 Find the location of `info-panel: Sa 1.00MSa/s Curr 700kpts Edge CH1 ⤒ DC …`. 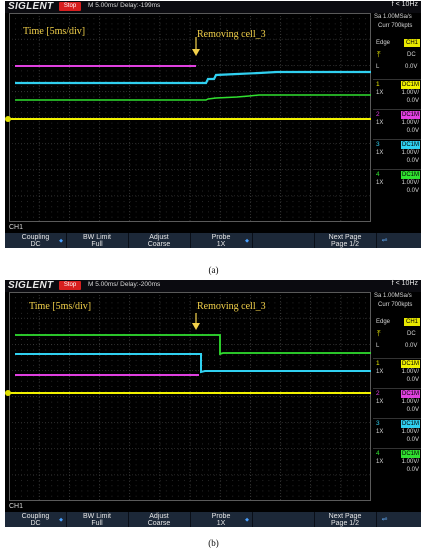

info-panel: Sa 1.00MSa/s Curr 700kpts Edge CH1 ⤒ DC … is located at coordinates (397, 396).